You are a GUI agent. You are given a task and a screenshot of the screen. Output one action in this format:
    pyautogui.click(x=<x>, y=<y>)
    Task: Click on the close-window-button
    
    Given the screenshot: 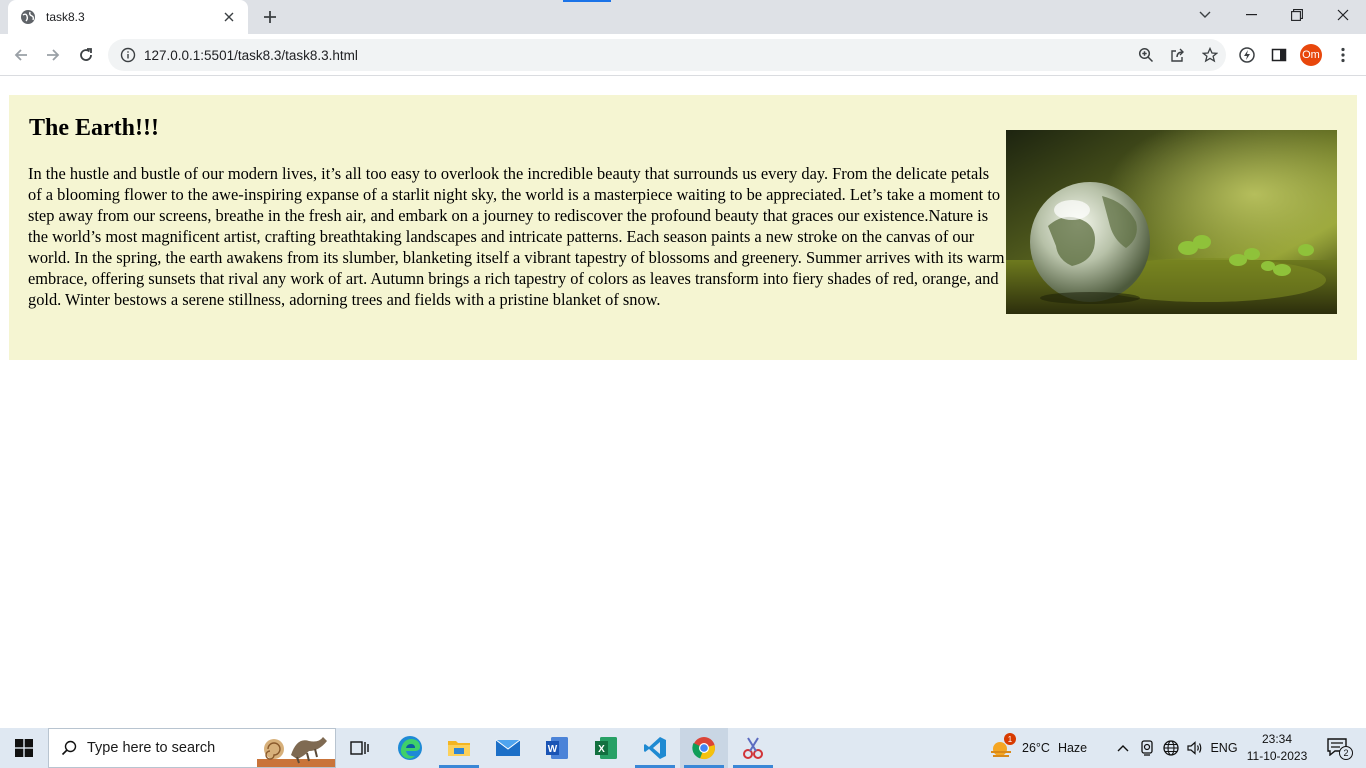 What is the action you would take?
    pyautogui.click(x=1343, y=15)
    